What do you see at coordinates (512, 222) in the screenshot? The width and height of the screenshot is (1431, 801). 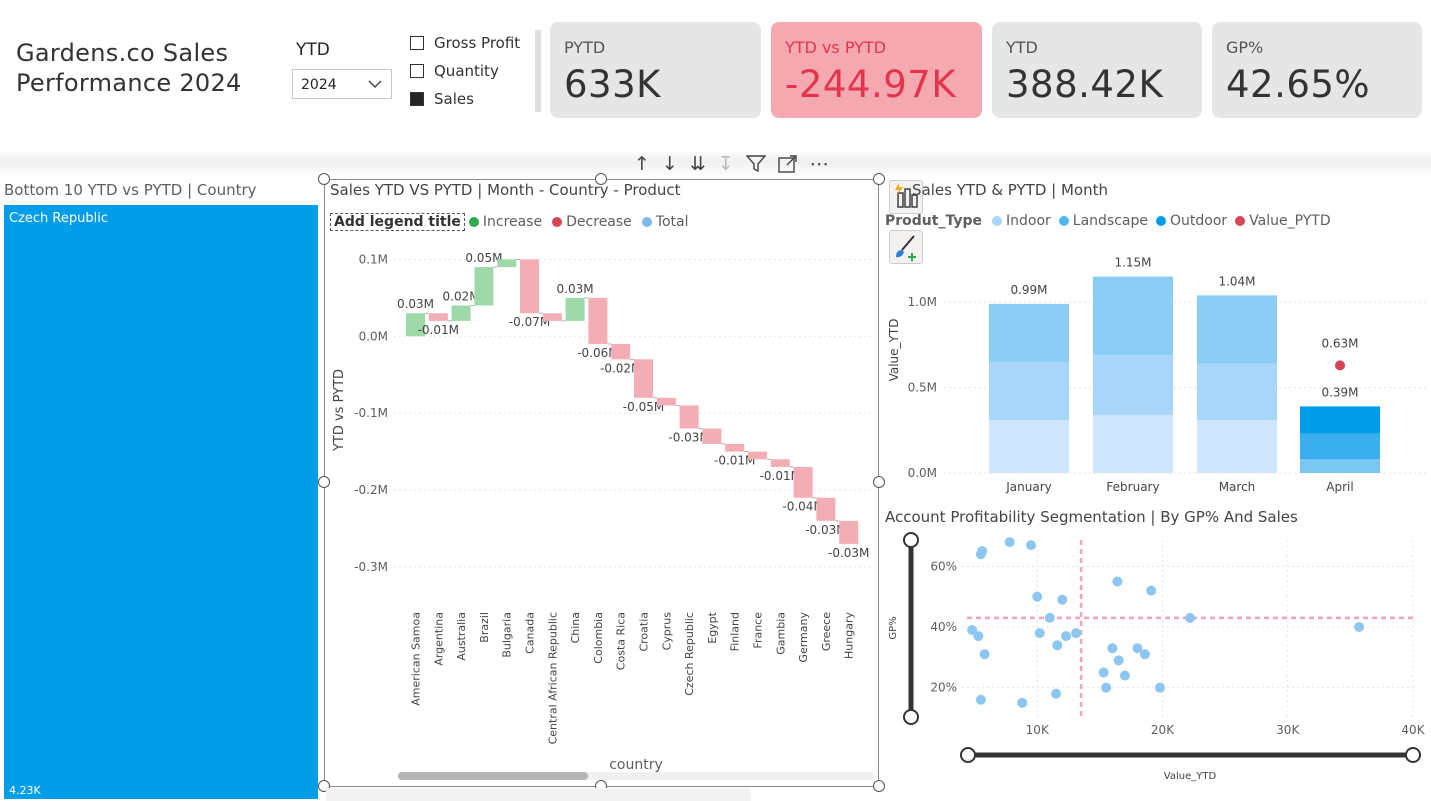 I see `legend-increase-label: Increase` at bounding box center [512, 222].